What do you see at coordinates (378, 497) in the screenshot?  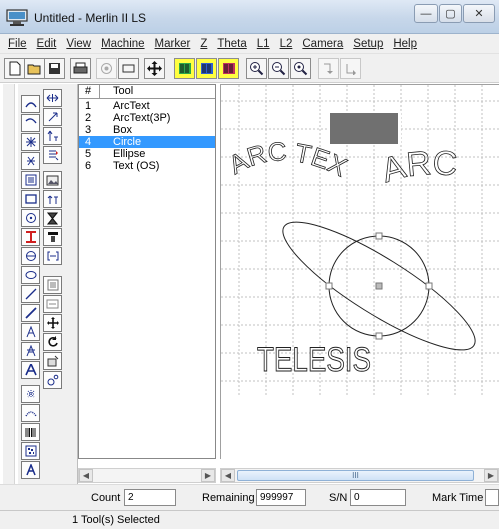 I see `sn-field: 0` at bounding box center [378, 497].